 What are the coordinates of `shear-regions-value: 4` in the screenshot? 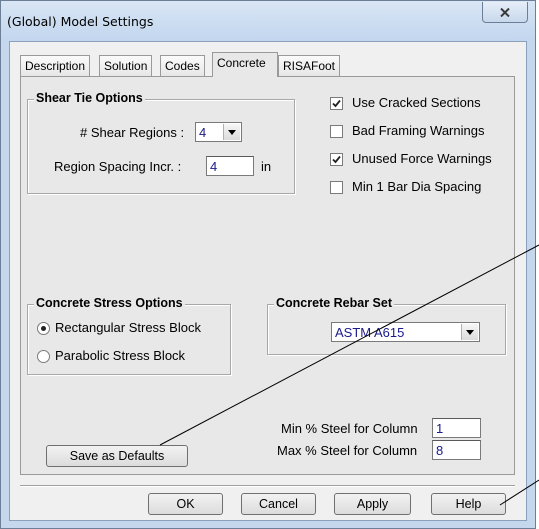 It's located at (203, 132).